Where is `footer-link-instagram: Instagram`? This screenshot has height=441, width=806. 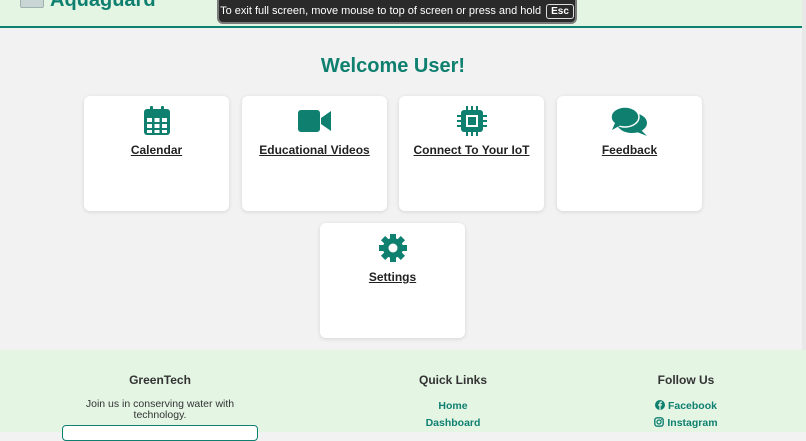 footer-link-instagram: Instagram is located at coordinates (686, 423).